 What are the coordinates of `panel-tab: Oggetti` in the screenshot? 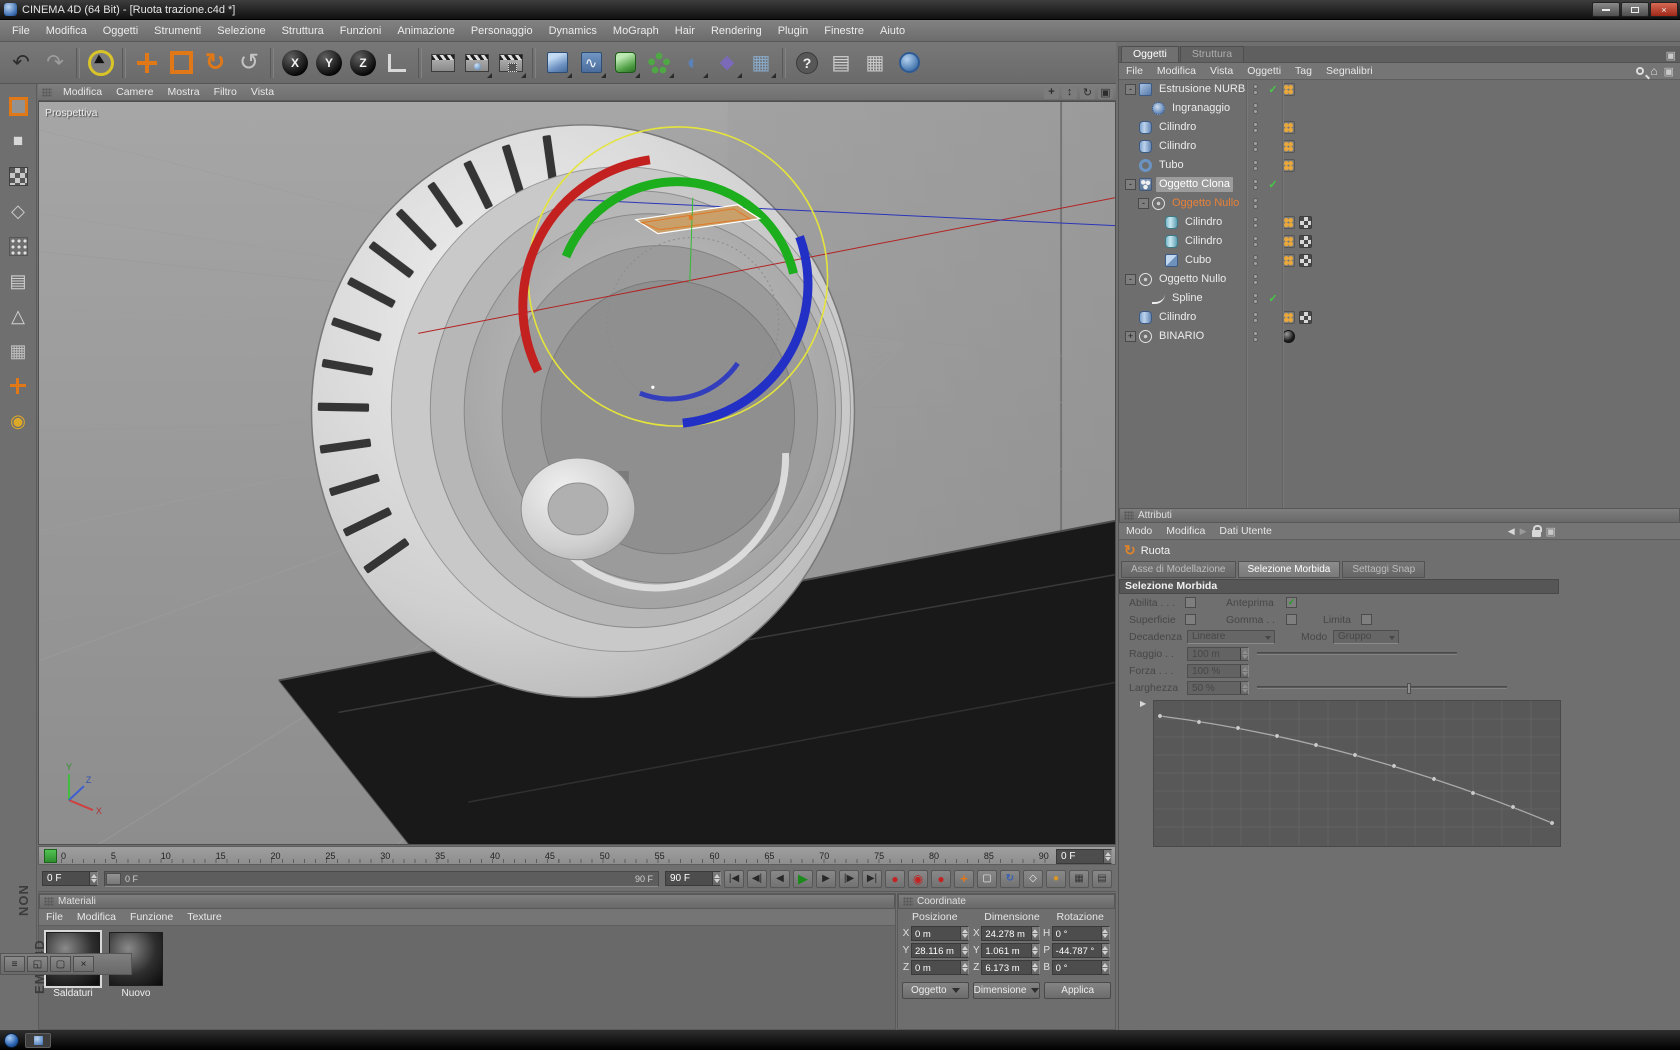 It's located at (1150, 54).